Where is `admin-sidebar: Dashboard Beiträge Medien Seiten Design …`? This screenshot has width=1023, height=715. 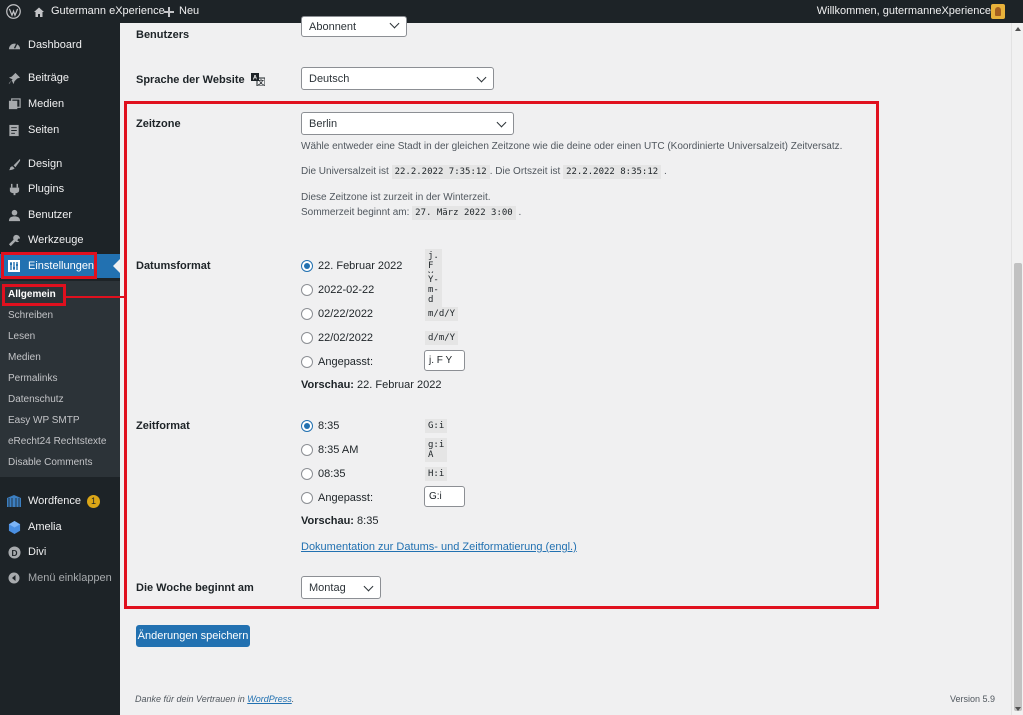
admin-sidebar: Dashboard Beiträge Medien Seiten Design … is located at coordinates (60, 369).